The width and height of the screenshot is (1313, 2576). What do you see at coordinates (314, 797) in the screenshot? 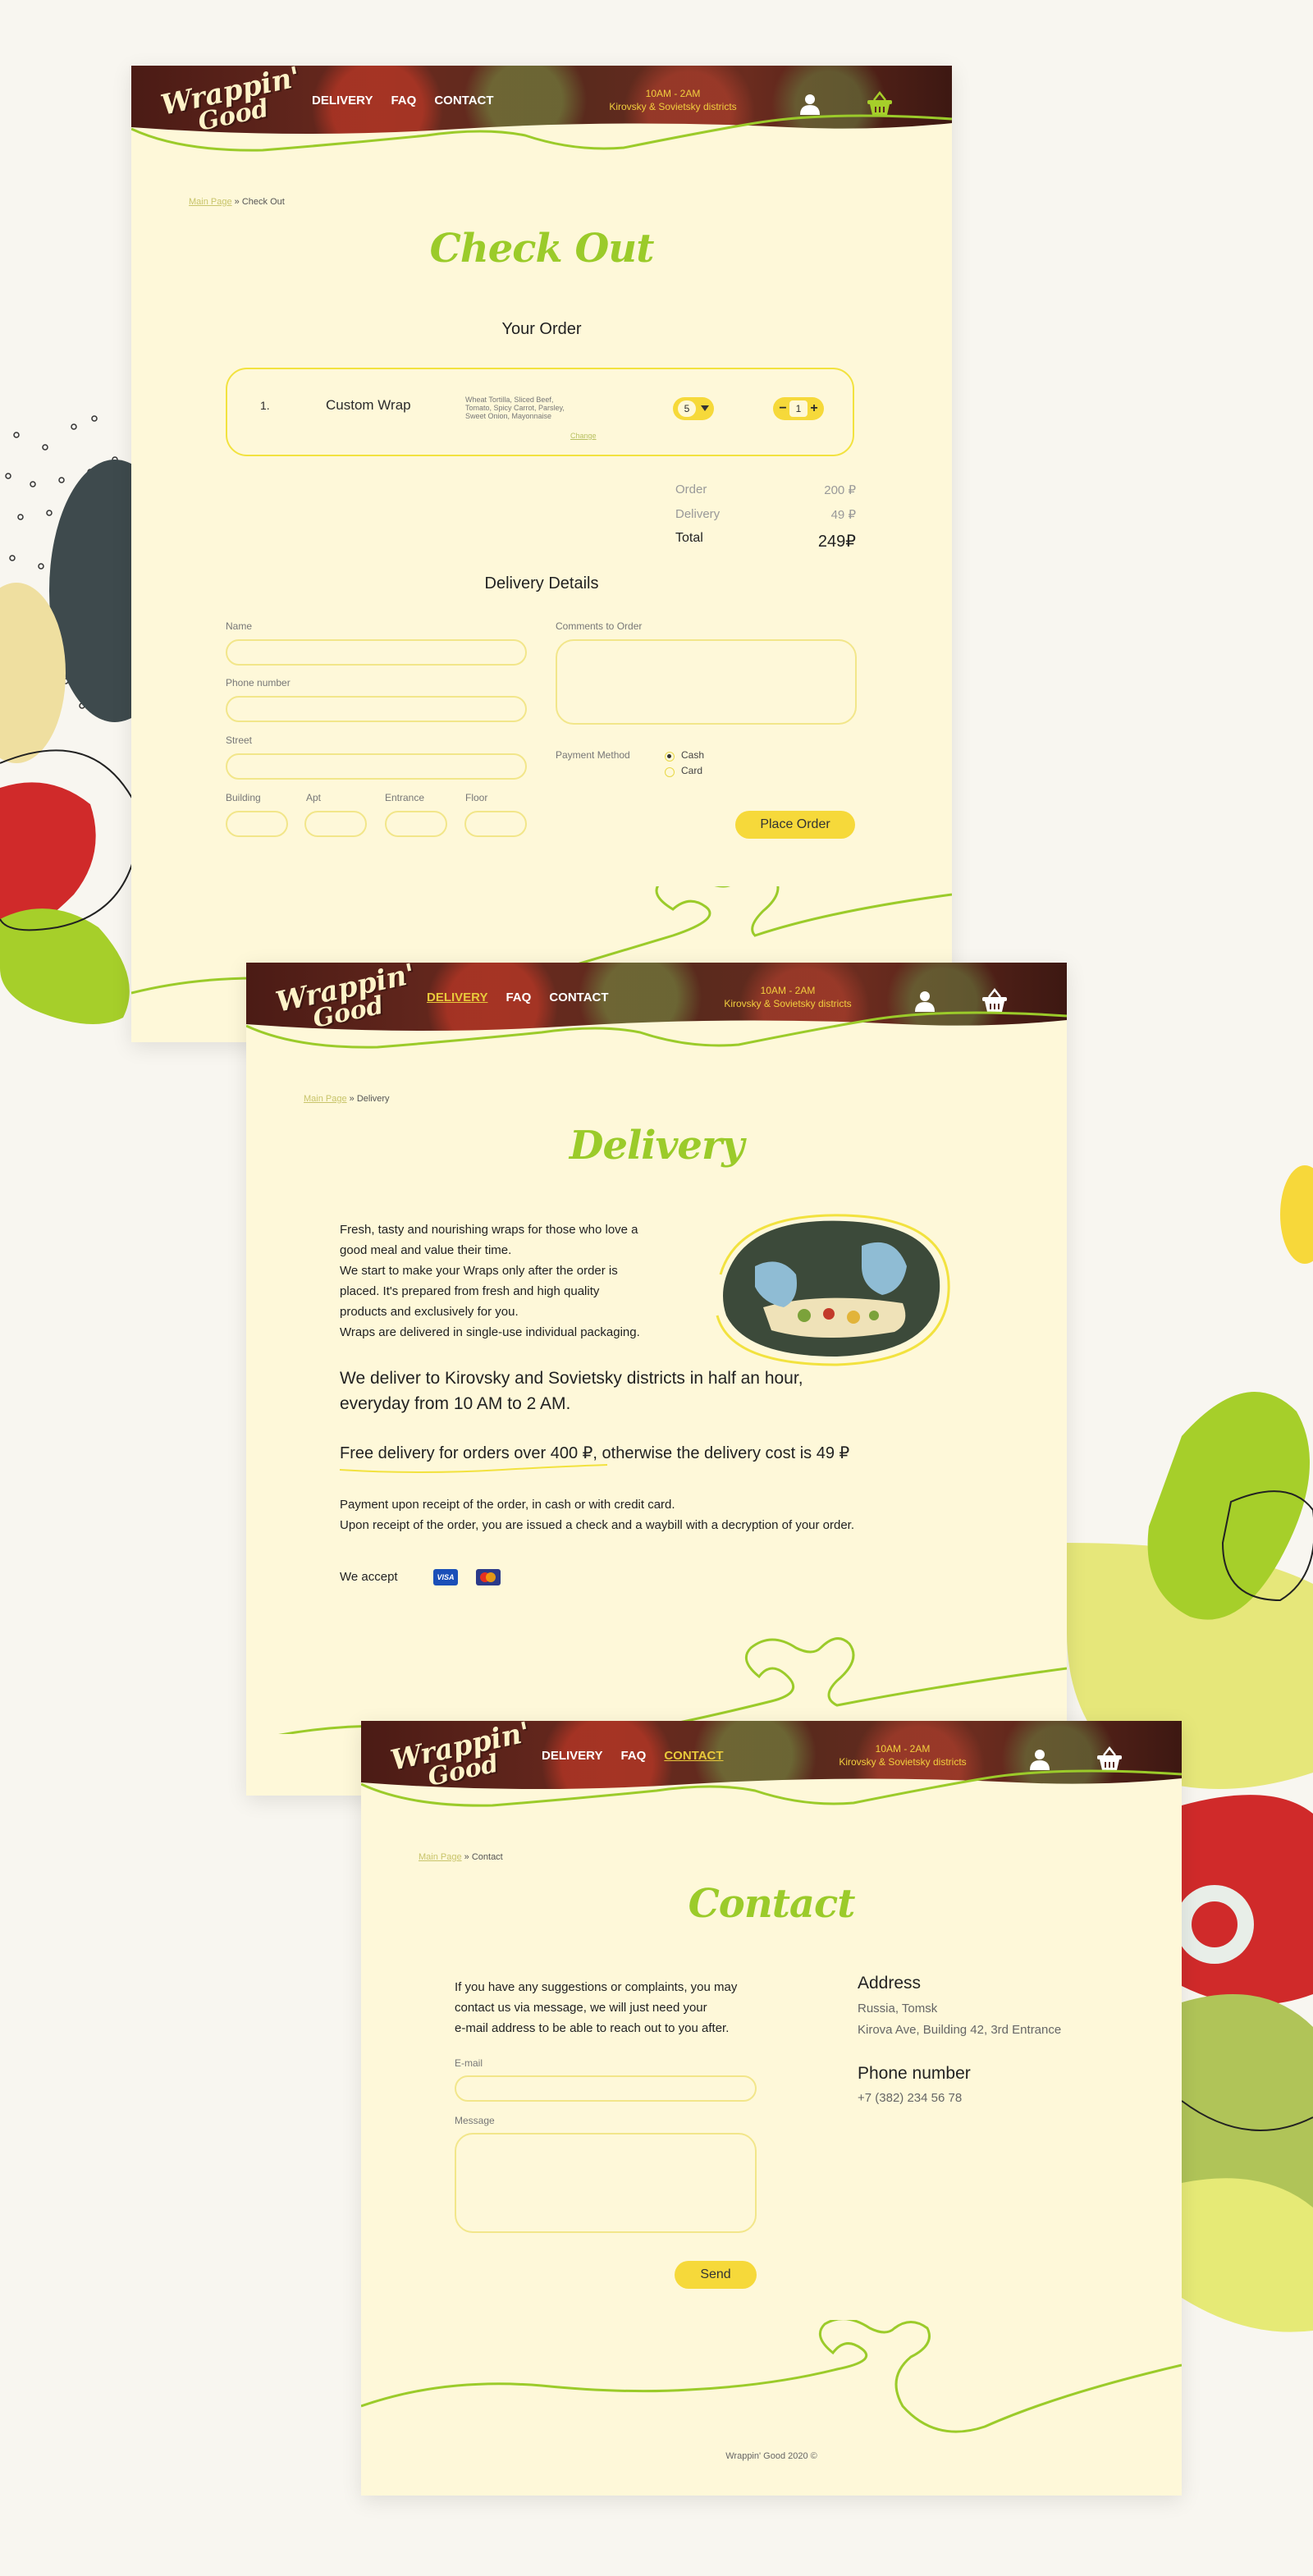
I see `apt-label: Apt` at bounding box center [314, 797].